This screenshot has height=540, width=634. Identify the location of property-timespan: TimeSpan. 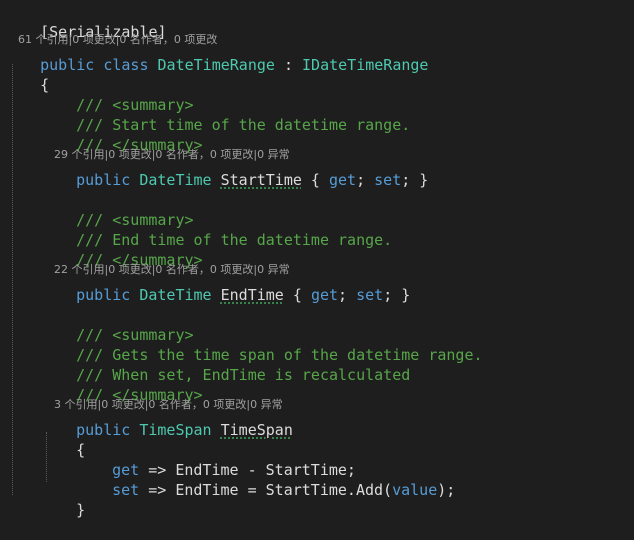
(257, 430).